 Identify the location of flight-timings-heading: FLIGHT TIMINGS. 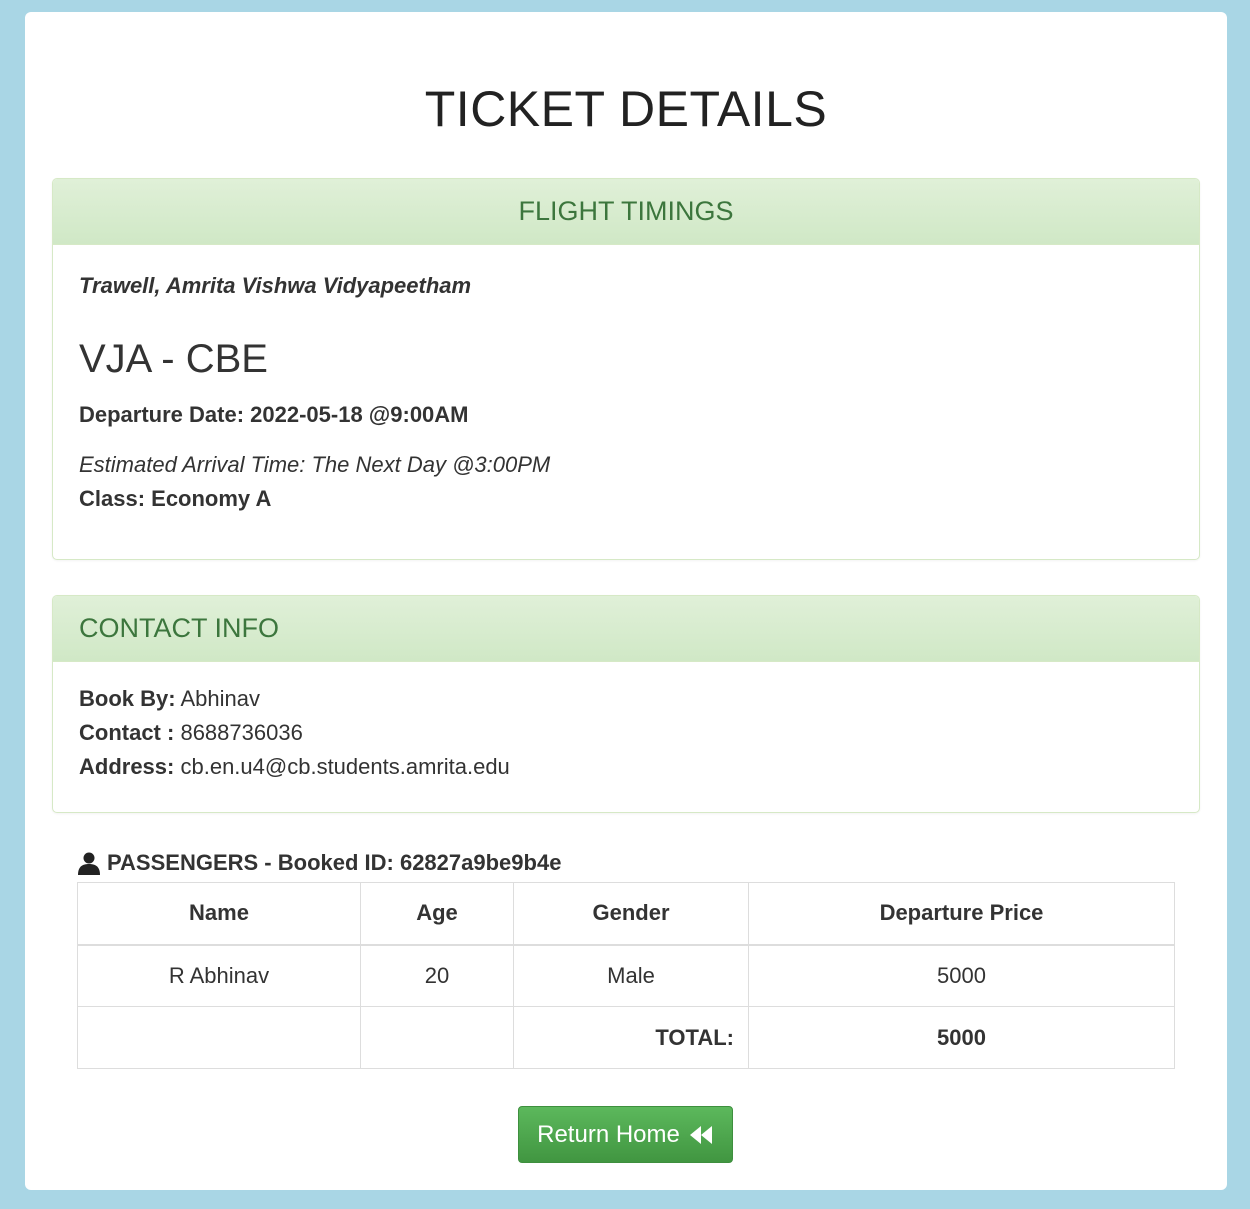
(626, 212).